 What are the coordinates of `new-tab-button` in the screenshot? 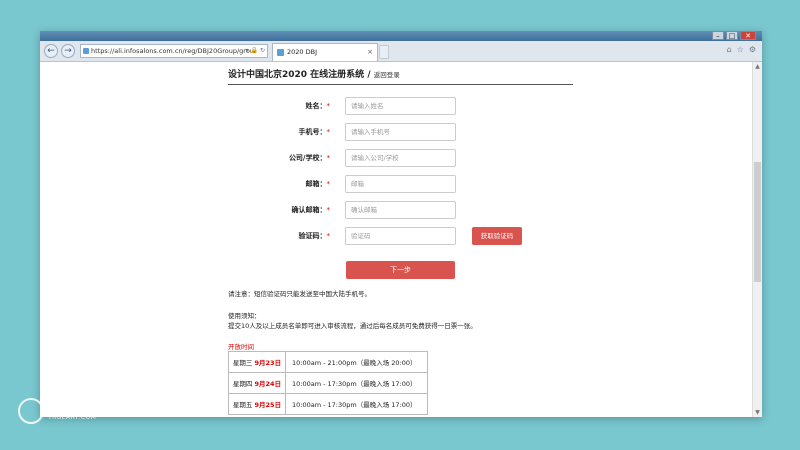 It's located at (384, 52).